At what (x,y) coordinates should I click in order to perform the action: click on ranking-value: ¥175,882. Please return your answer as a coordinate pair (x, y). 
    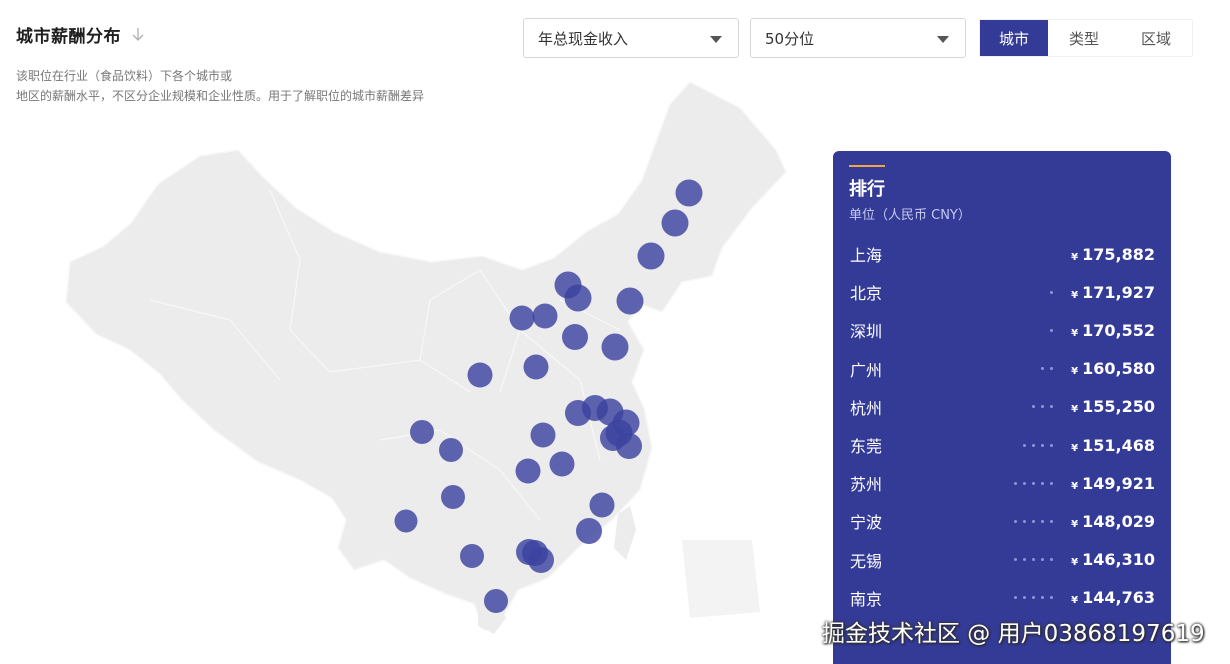
    Looking at the image, I should click on (1113, 254).